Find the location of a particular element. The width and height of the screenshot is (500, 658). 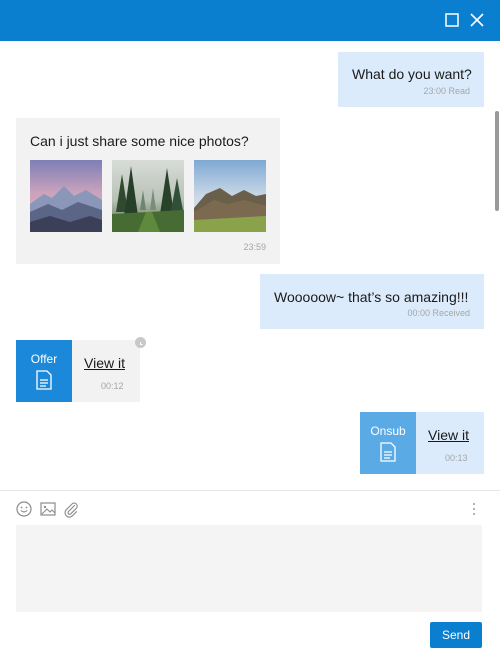

message-meta: 23:00 Read is located at coordinates (446, 91).